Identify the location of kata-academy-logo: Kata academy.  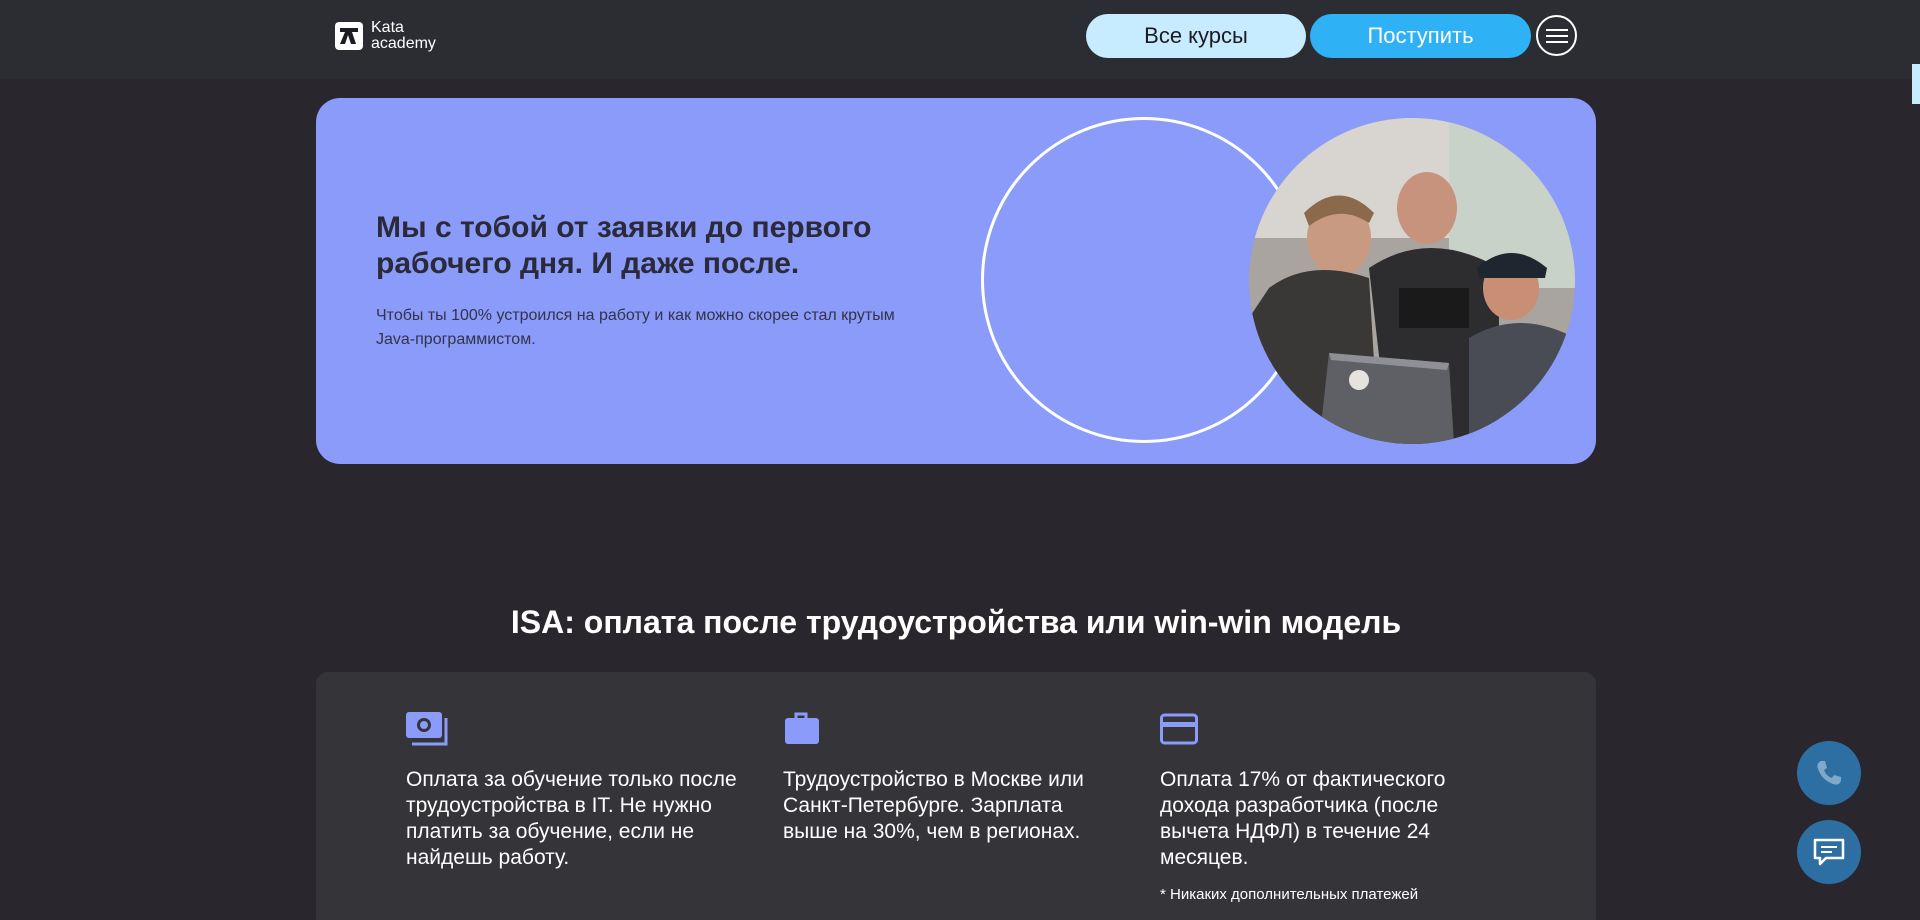
(385, 36).